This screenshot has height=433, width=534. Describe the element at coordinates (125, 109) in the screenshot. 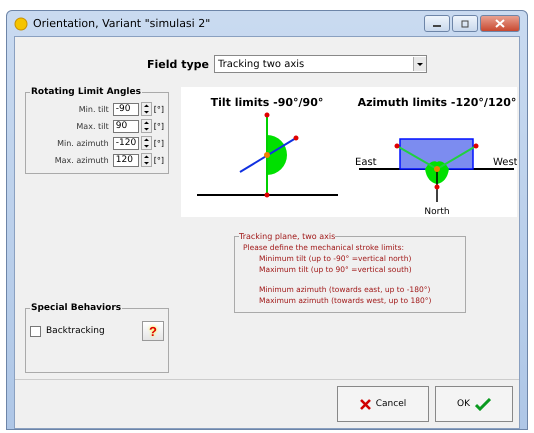

I see `angle-input: -90` at that location.